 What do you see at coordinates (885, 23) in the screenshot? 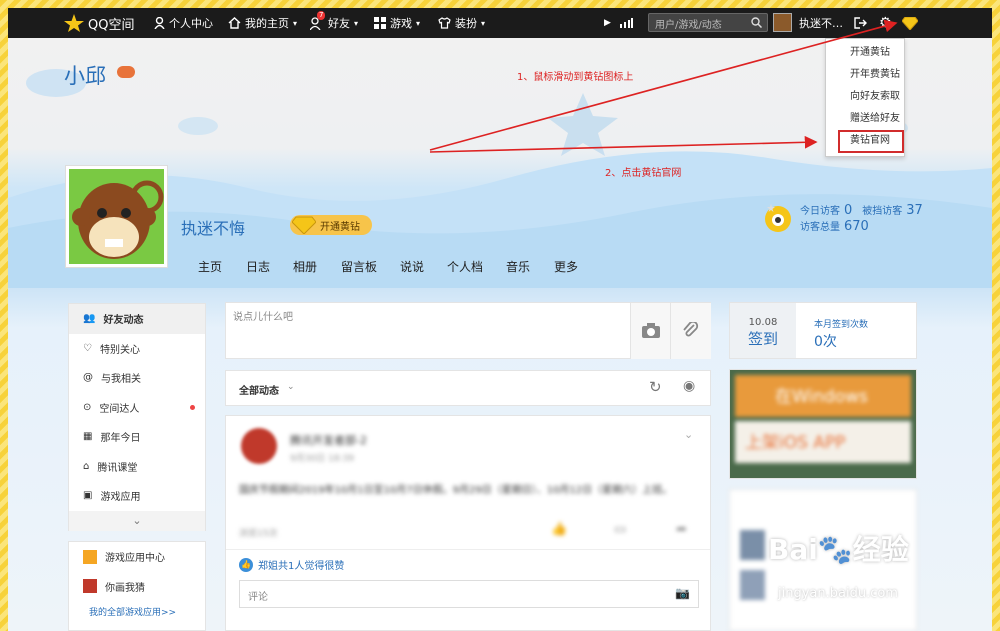
I see `gear-icon: ⚙` at bounding box center [885, 23].